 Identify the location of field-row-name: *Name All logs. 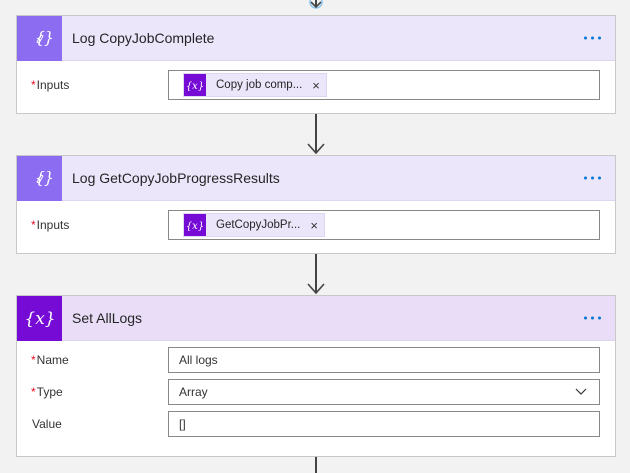
(316, 360).